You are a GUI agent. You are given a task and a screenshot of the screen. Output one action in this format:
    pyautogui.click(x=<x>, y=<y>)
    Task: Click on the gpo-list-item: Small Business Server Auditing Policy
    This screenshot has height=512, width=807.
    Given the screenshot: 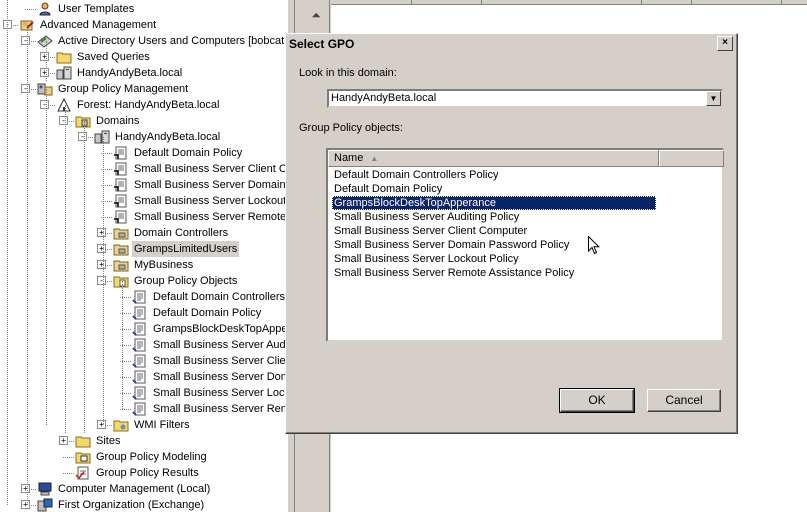 What is the action you would take?
    pyautogui.click(x=426, y=217)
    